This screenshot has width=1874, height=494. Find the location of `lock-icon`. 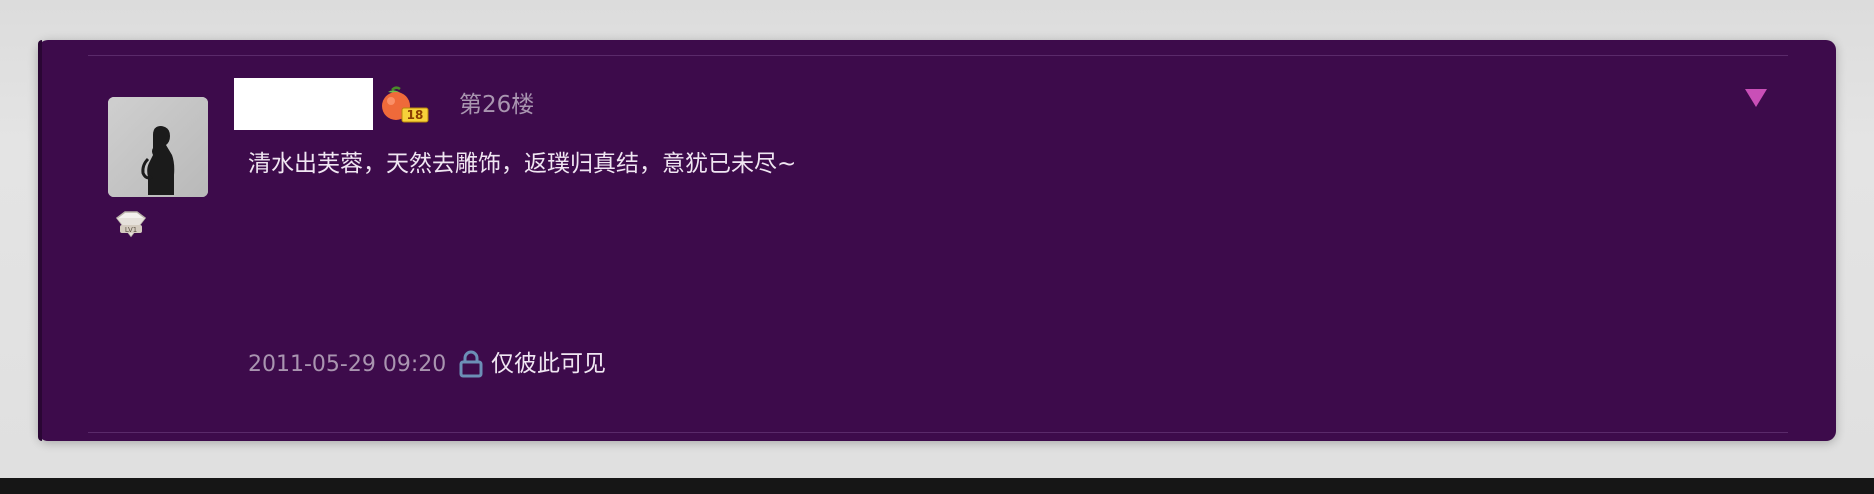

lock-icon is located at coordinates (471, 364).